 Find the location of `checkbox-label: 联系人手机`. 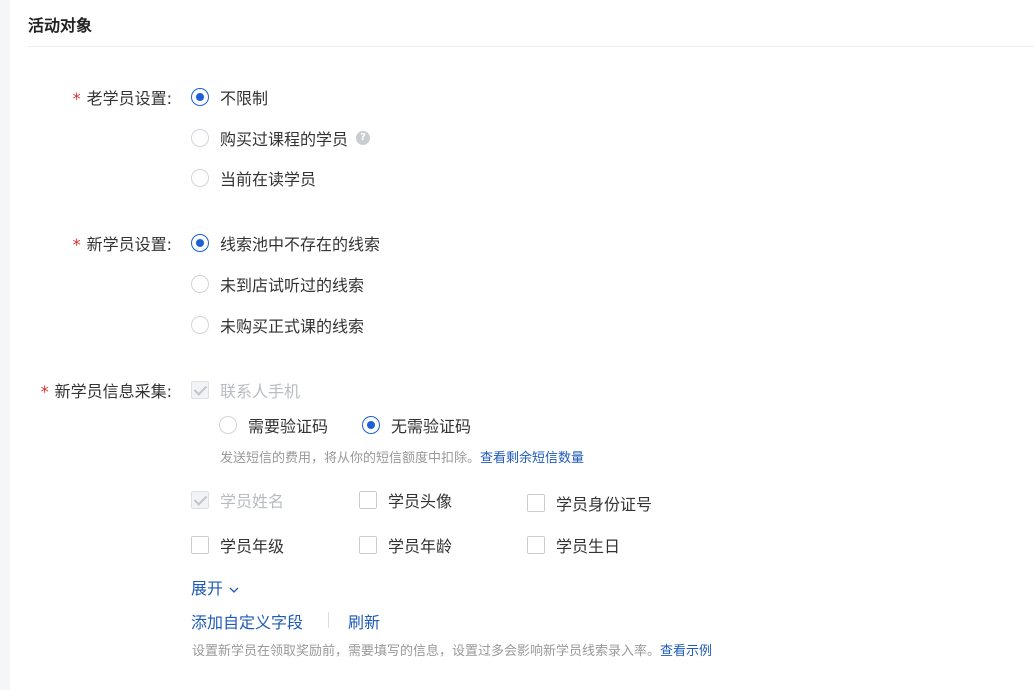

checkbox-label: 联系人手机 is located at coordinates (260, 391).